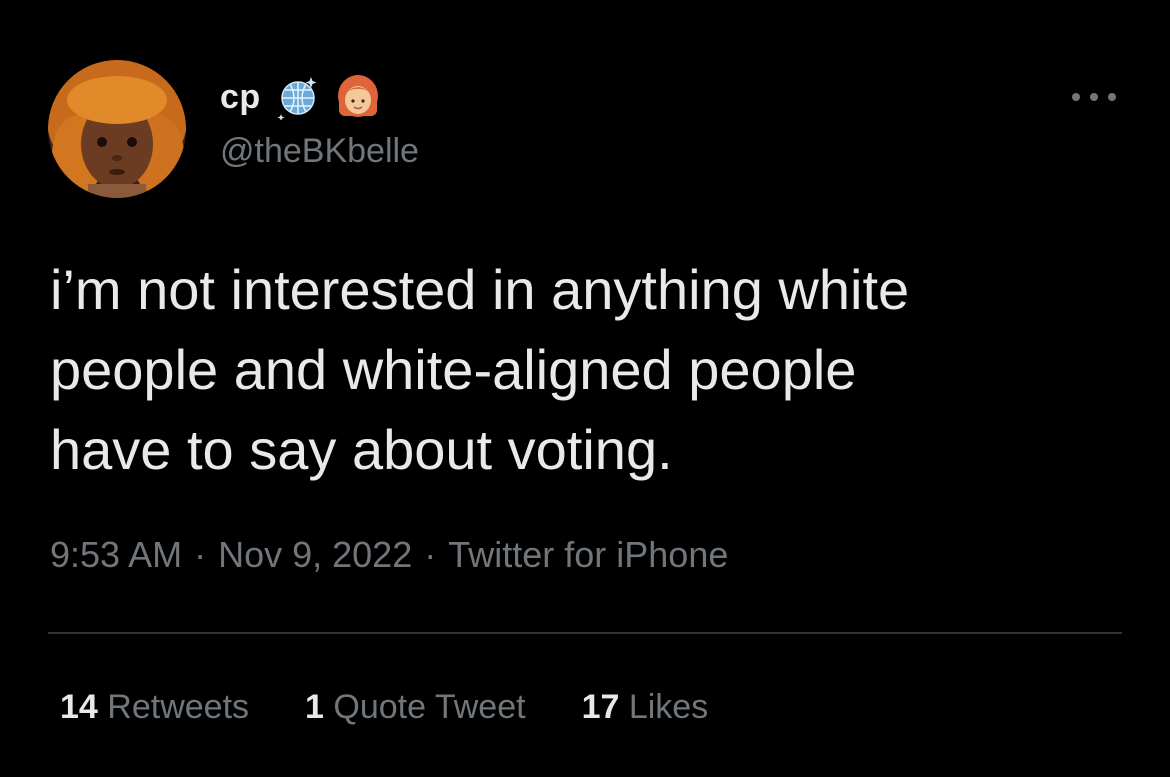  I want to click on more-options-button, so click(1094, 97).